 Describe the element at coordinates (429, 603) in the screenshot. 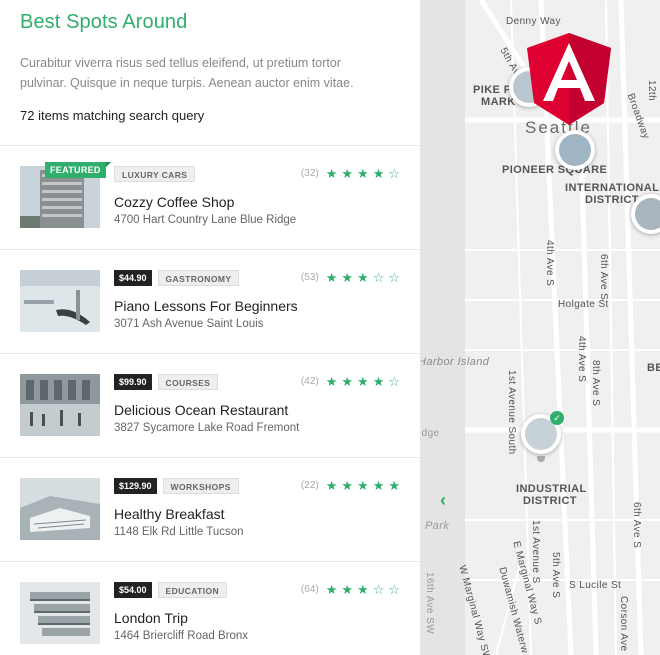

I see `map-street-label: 16th Ave SW` at that location.